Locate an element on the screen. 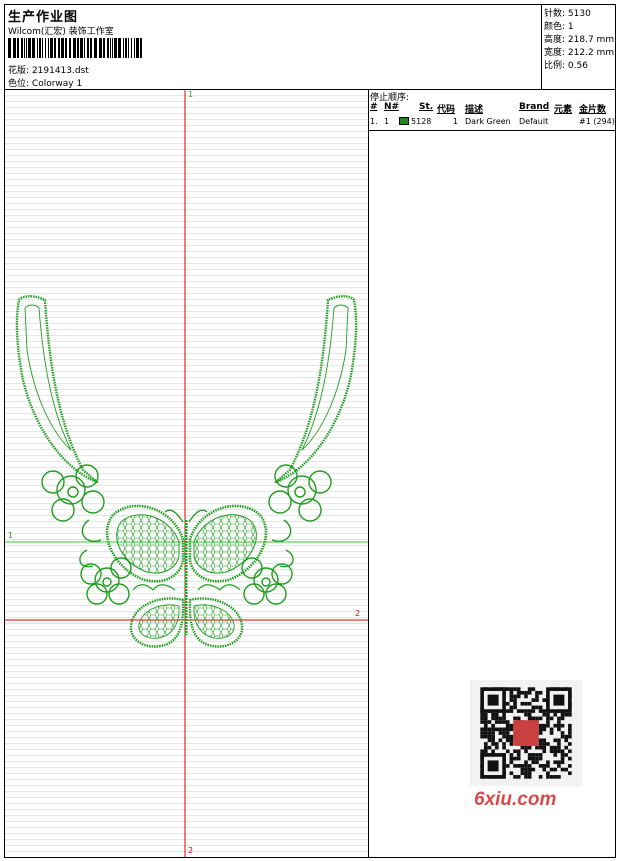 The height and width of the screenshot is (861, 620). design-file: 花版: 2191413.dst is located at coordinates (48, 69).